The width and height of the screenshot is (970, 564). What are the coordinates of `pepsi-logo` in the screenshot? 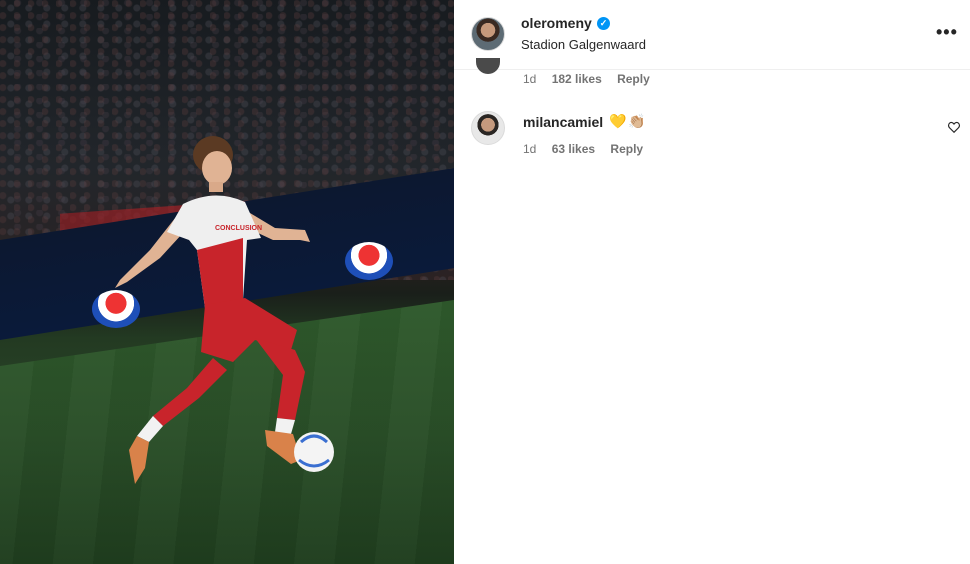 It's located at (369, 261).